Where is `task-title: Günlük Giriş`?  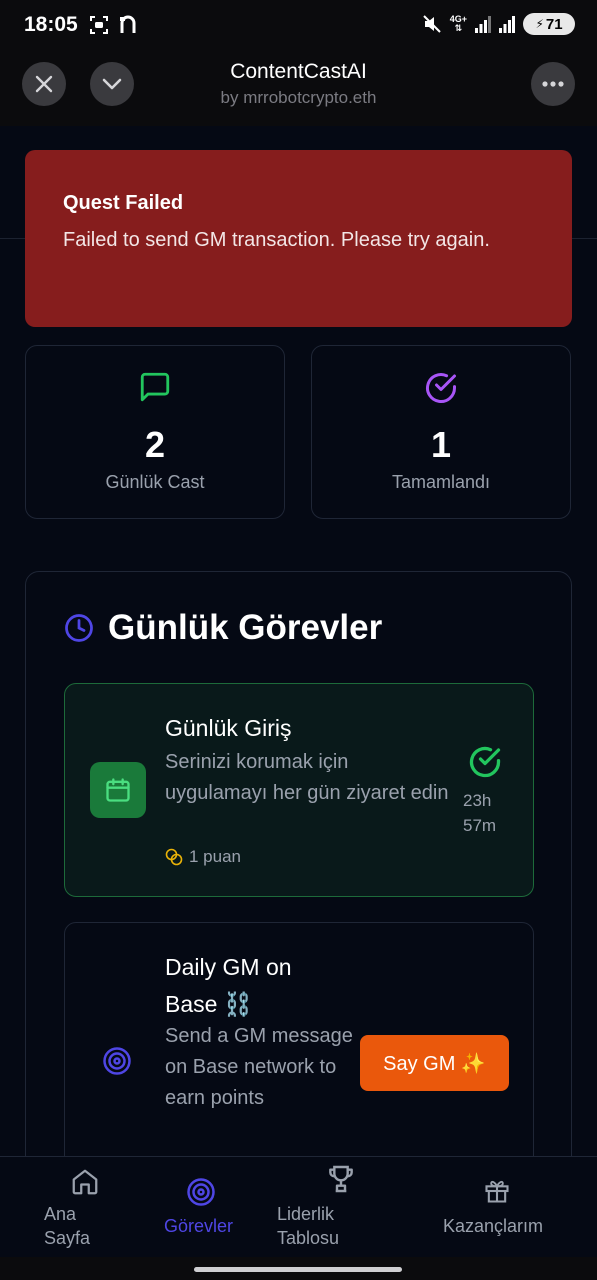 task-title: Günlük Giriş is located at coordinates (228, 728).